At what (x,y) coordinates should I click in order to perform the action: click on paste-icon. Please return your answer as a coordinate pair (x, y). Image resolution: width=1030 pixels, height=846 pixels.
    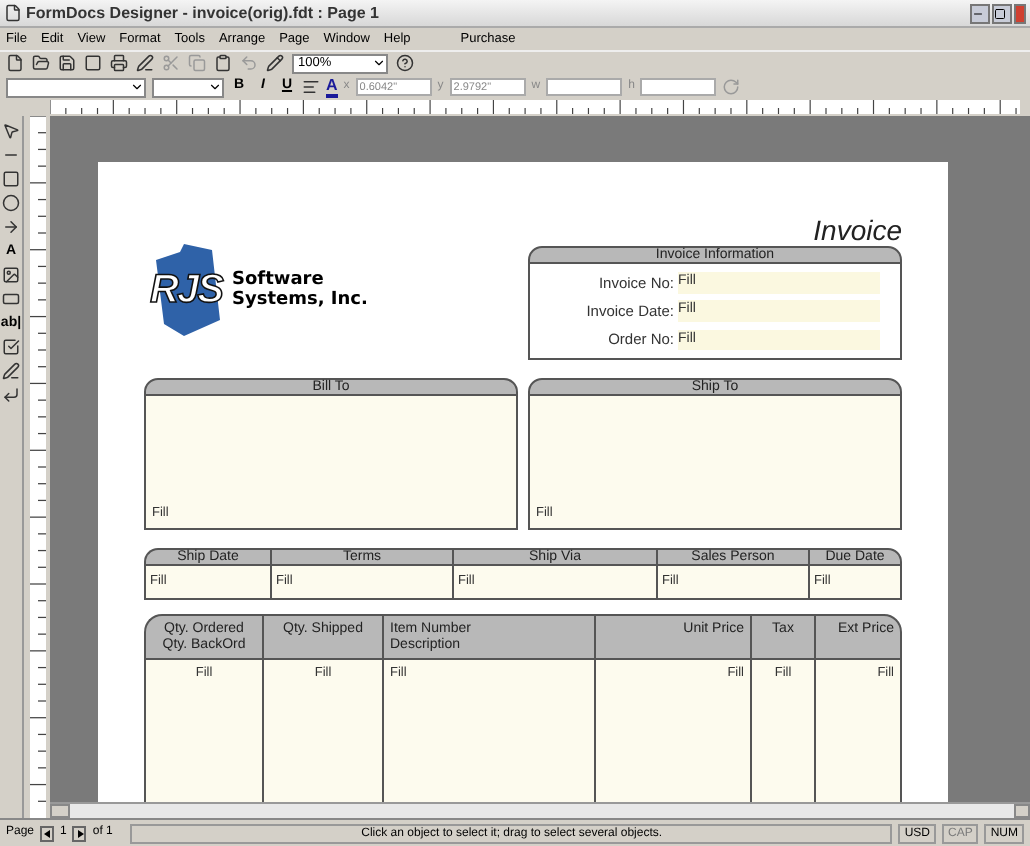
    Looking at the image, I should click on (223, 63).